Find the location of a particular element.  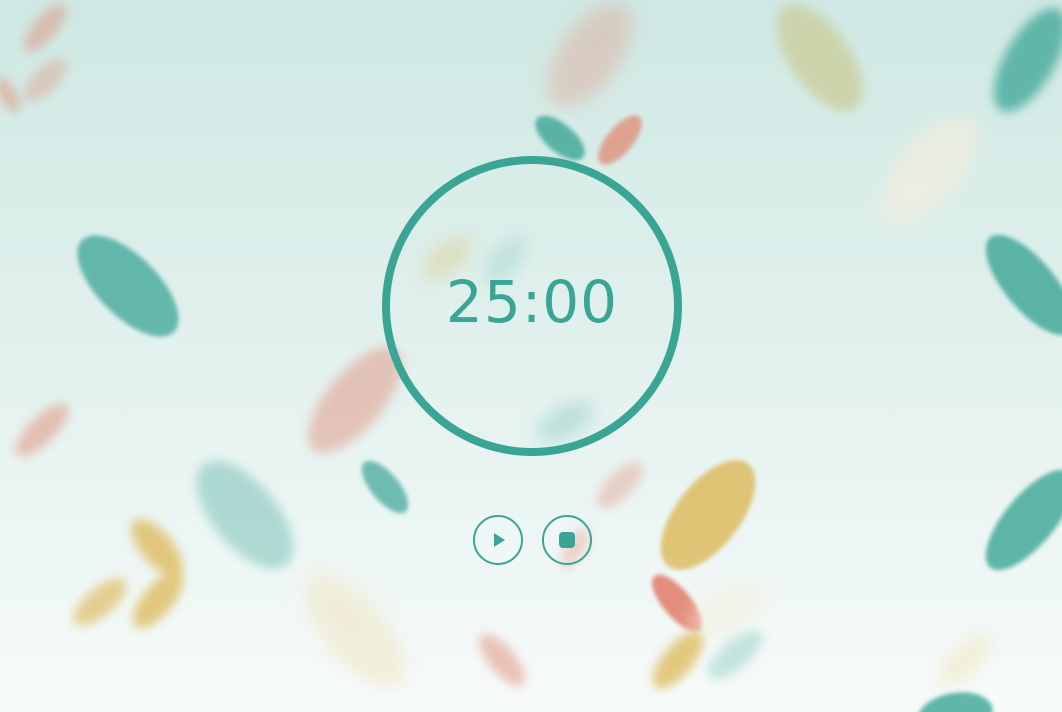

stop-icon is located at coordinates (567, 540).